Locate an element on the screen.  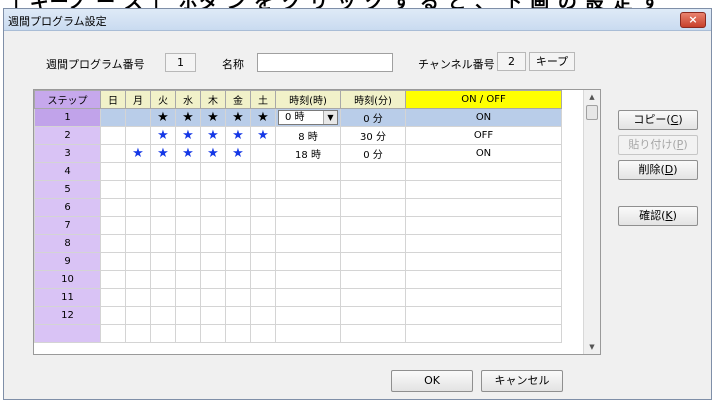
table-row: 6 is located at coordinates (298, 207).